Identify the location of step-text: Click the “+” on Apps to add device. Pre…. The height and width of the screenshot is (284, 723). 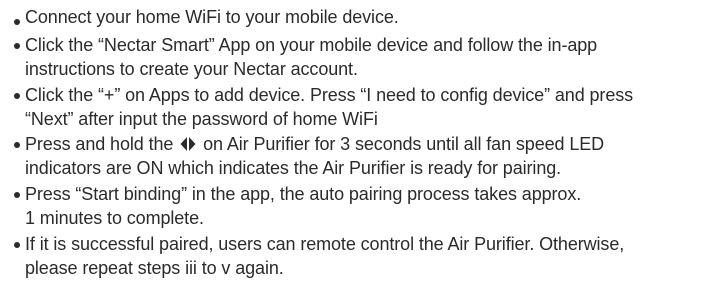
(329, 95).